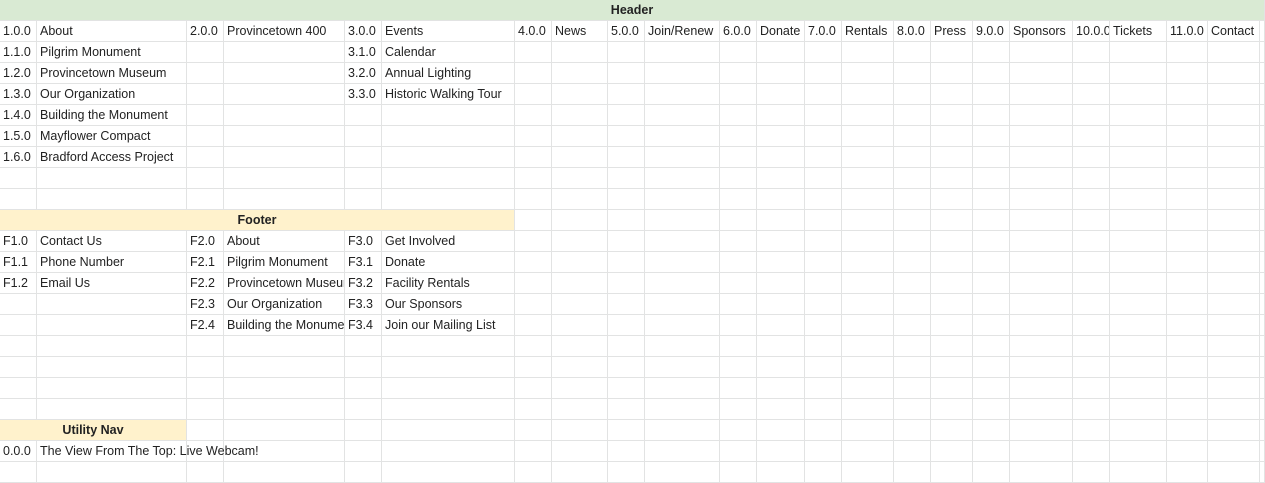  What do you see at coordinates (991, 31) in the screenshot?
I see `menu-code-cell: 9.0.0` at bounding box center [991, 31].